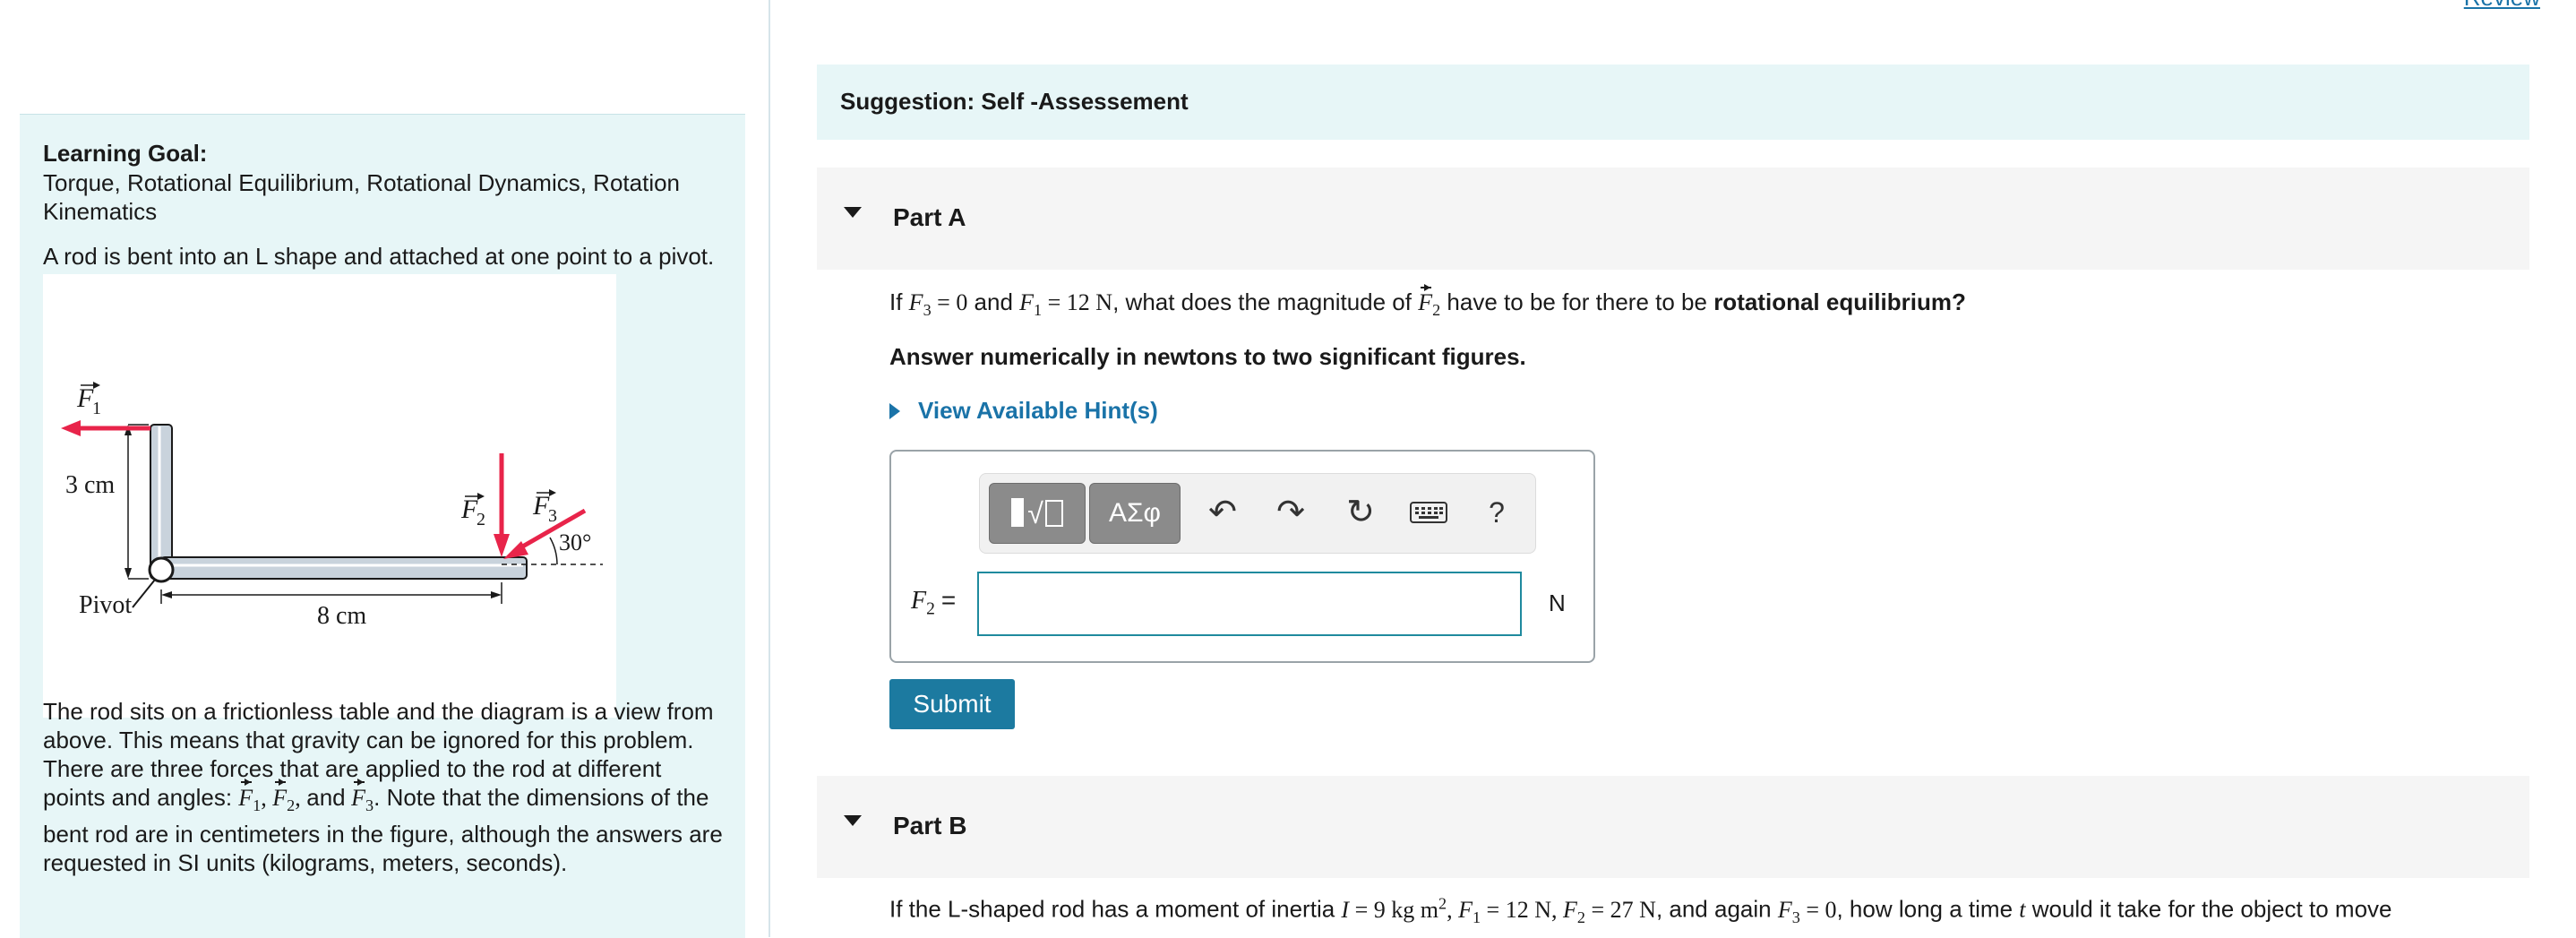 The width and height of the screenshot is (2576, 938). Describe the element at coordinates (1257, 513) in the screenshot. I see `math-toolbar: √ ΑΣφ ↶ ↷ ↻ ?` at that location.